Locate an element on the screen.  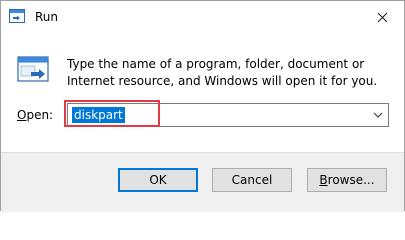
chevron-down-icon is located at coordinates (378, 115).